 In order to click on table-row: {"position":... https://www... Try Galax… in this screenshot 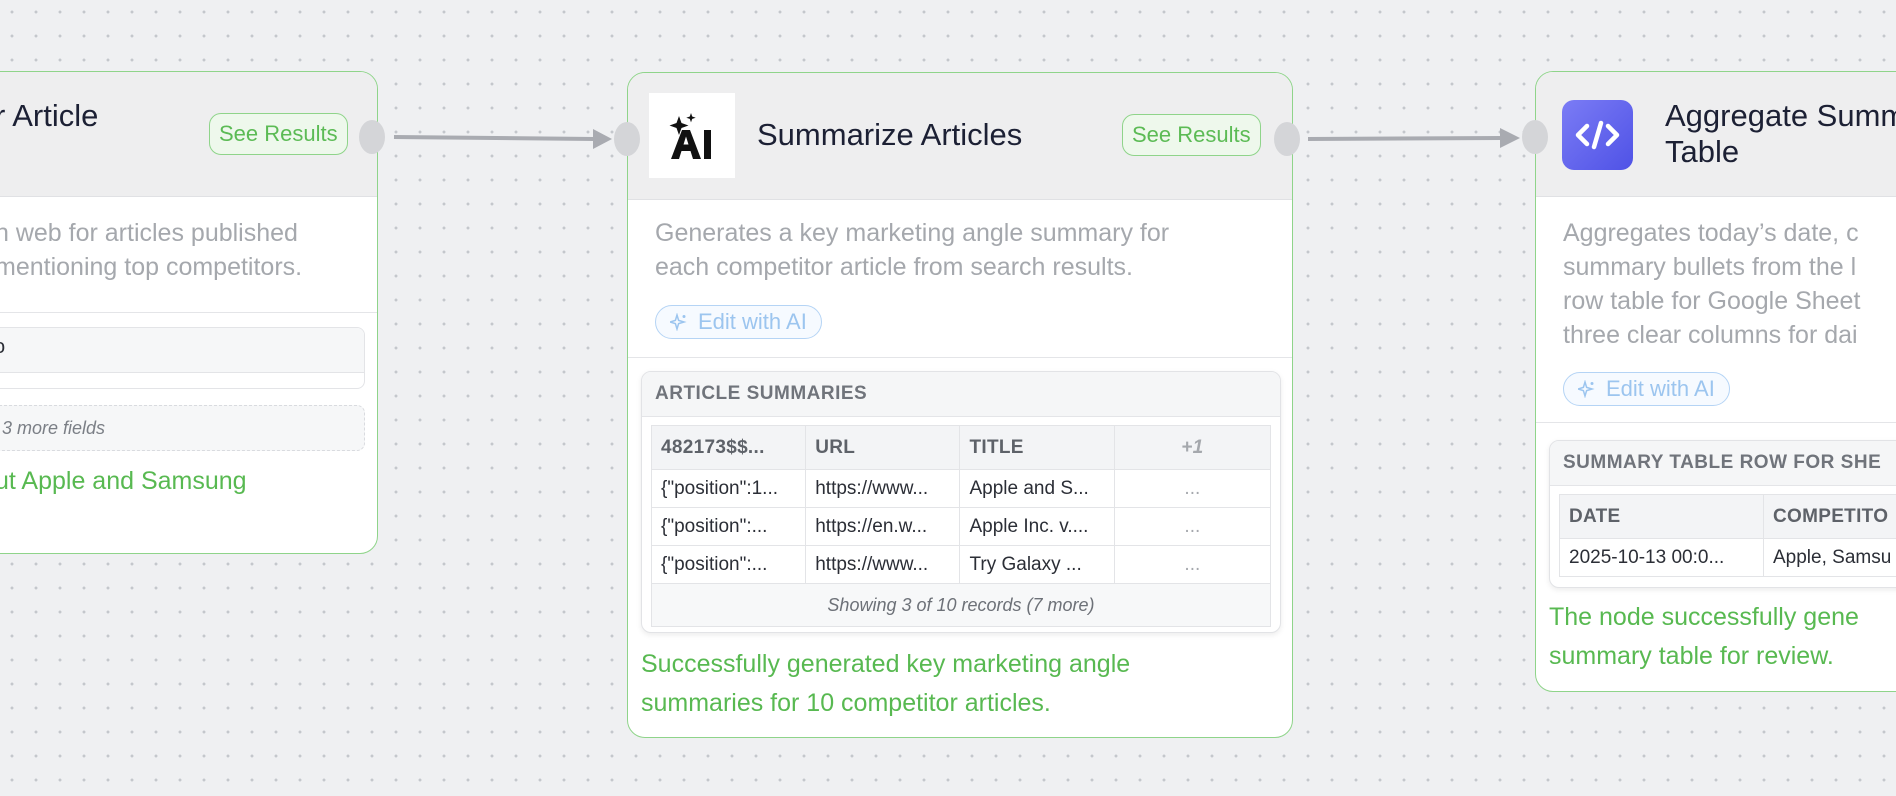, I will do `click(961, 564)`.